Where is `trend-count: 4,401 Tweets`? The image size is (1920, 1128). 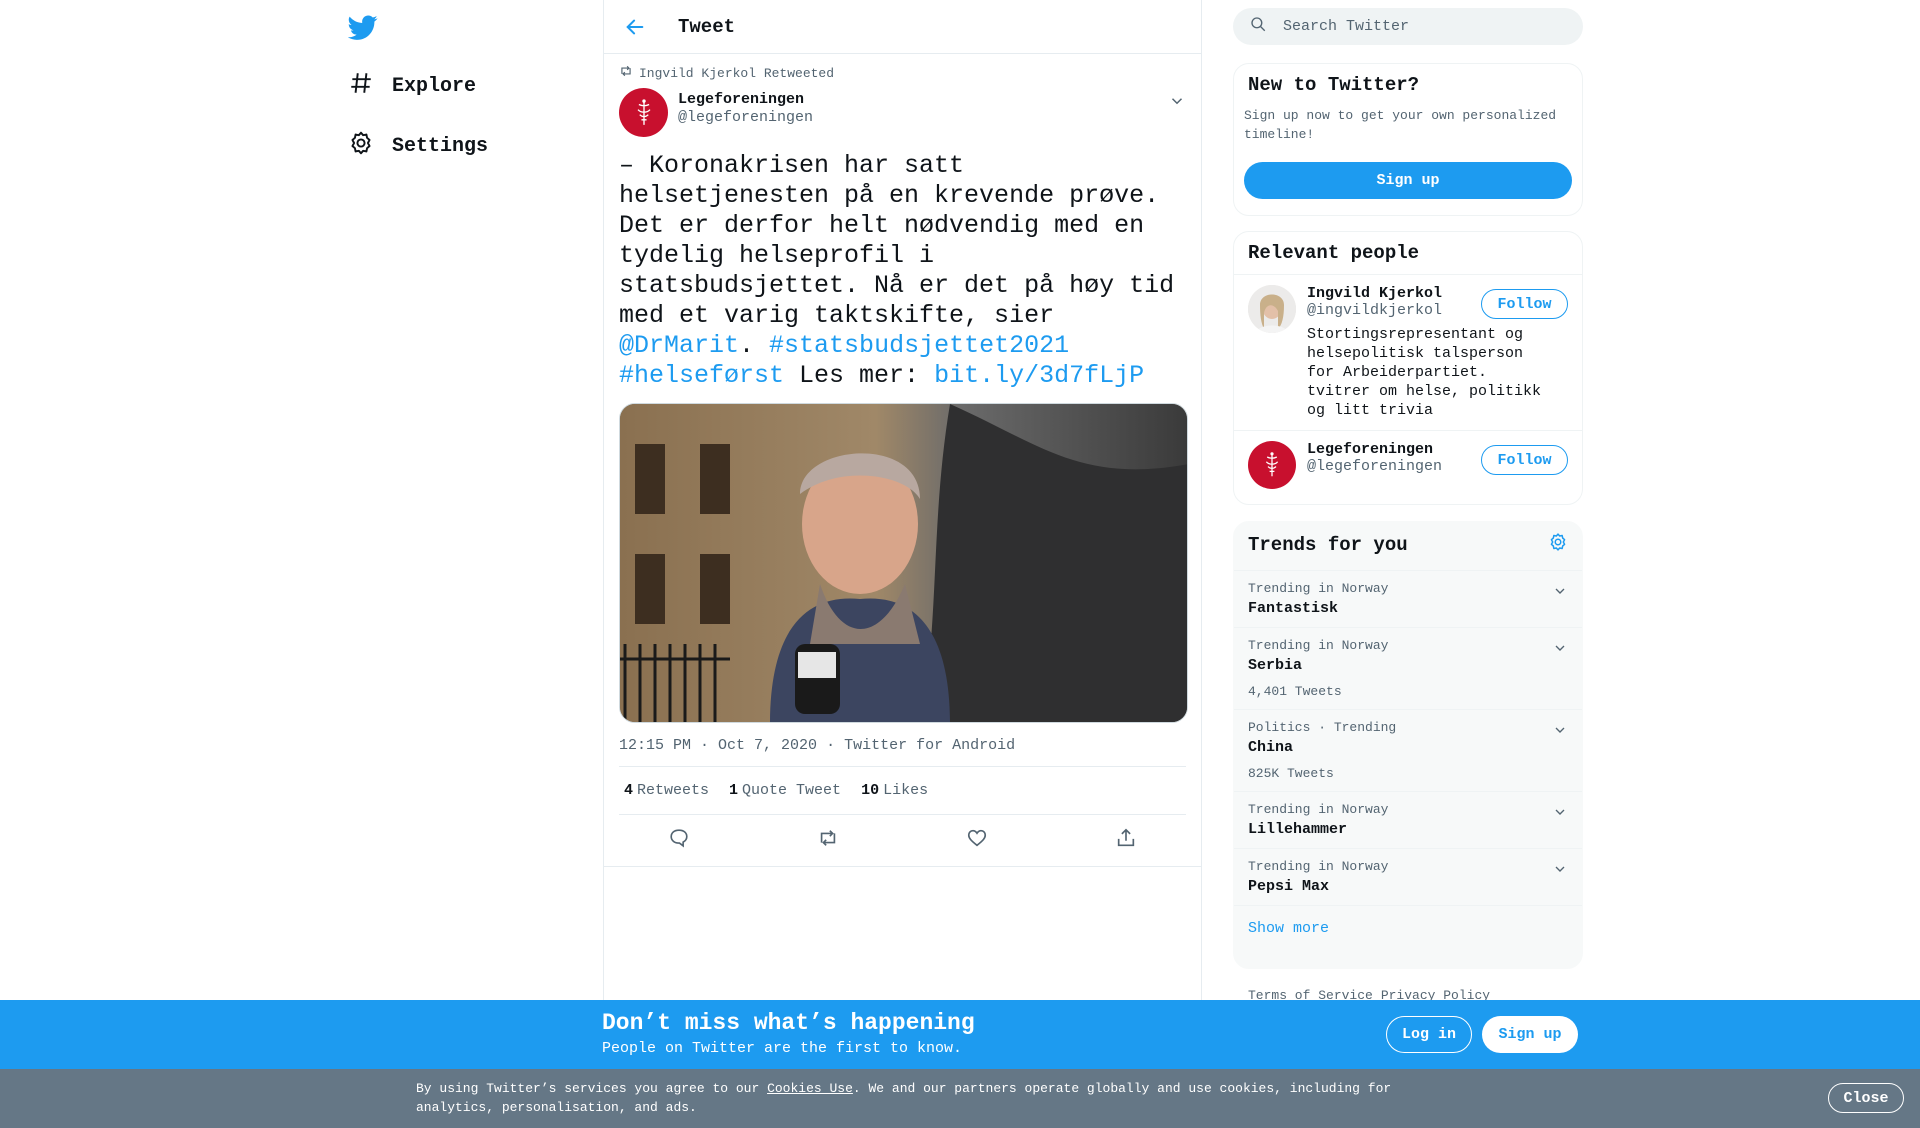
trend-count: 4,401 Tweets is located at coordinates (1295, 691).